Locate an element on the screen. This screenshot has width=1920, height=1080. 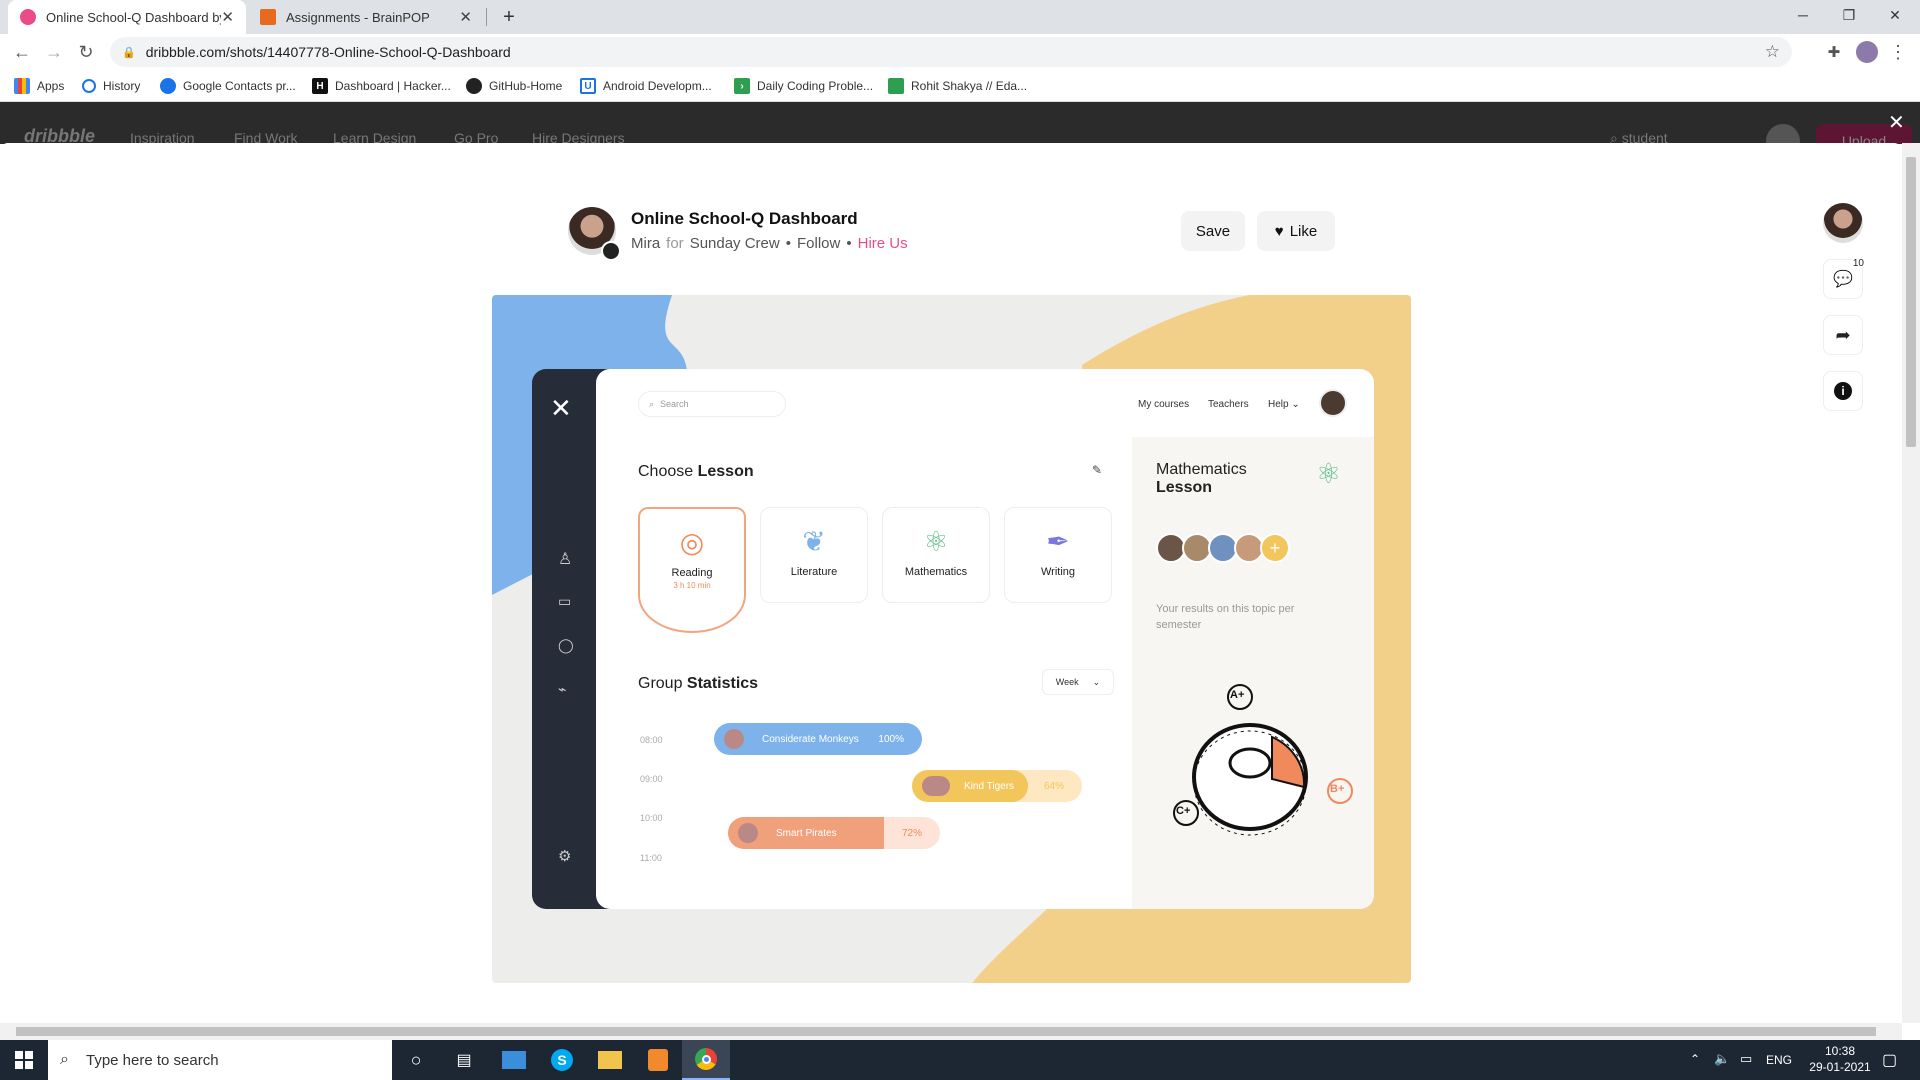
hire-us-link: Hire Us is located at coordinates (883, 243).